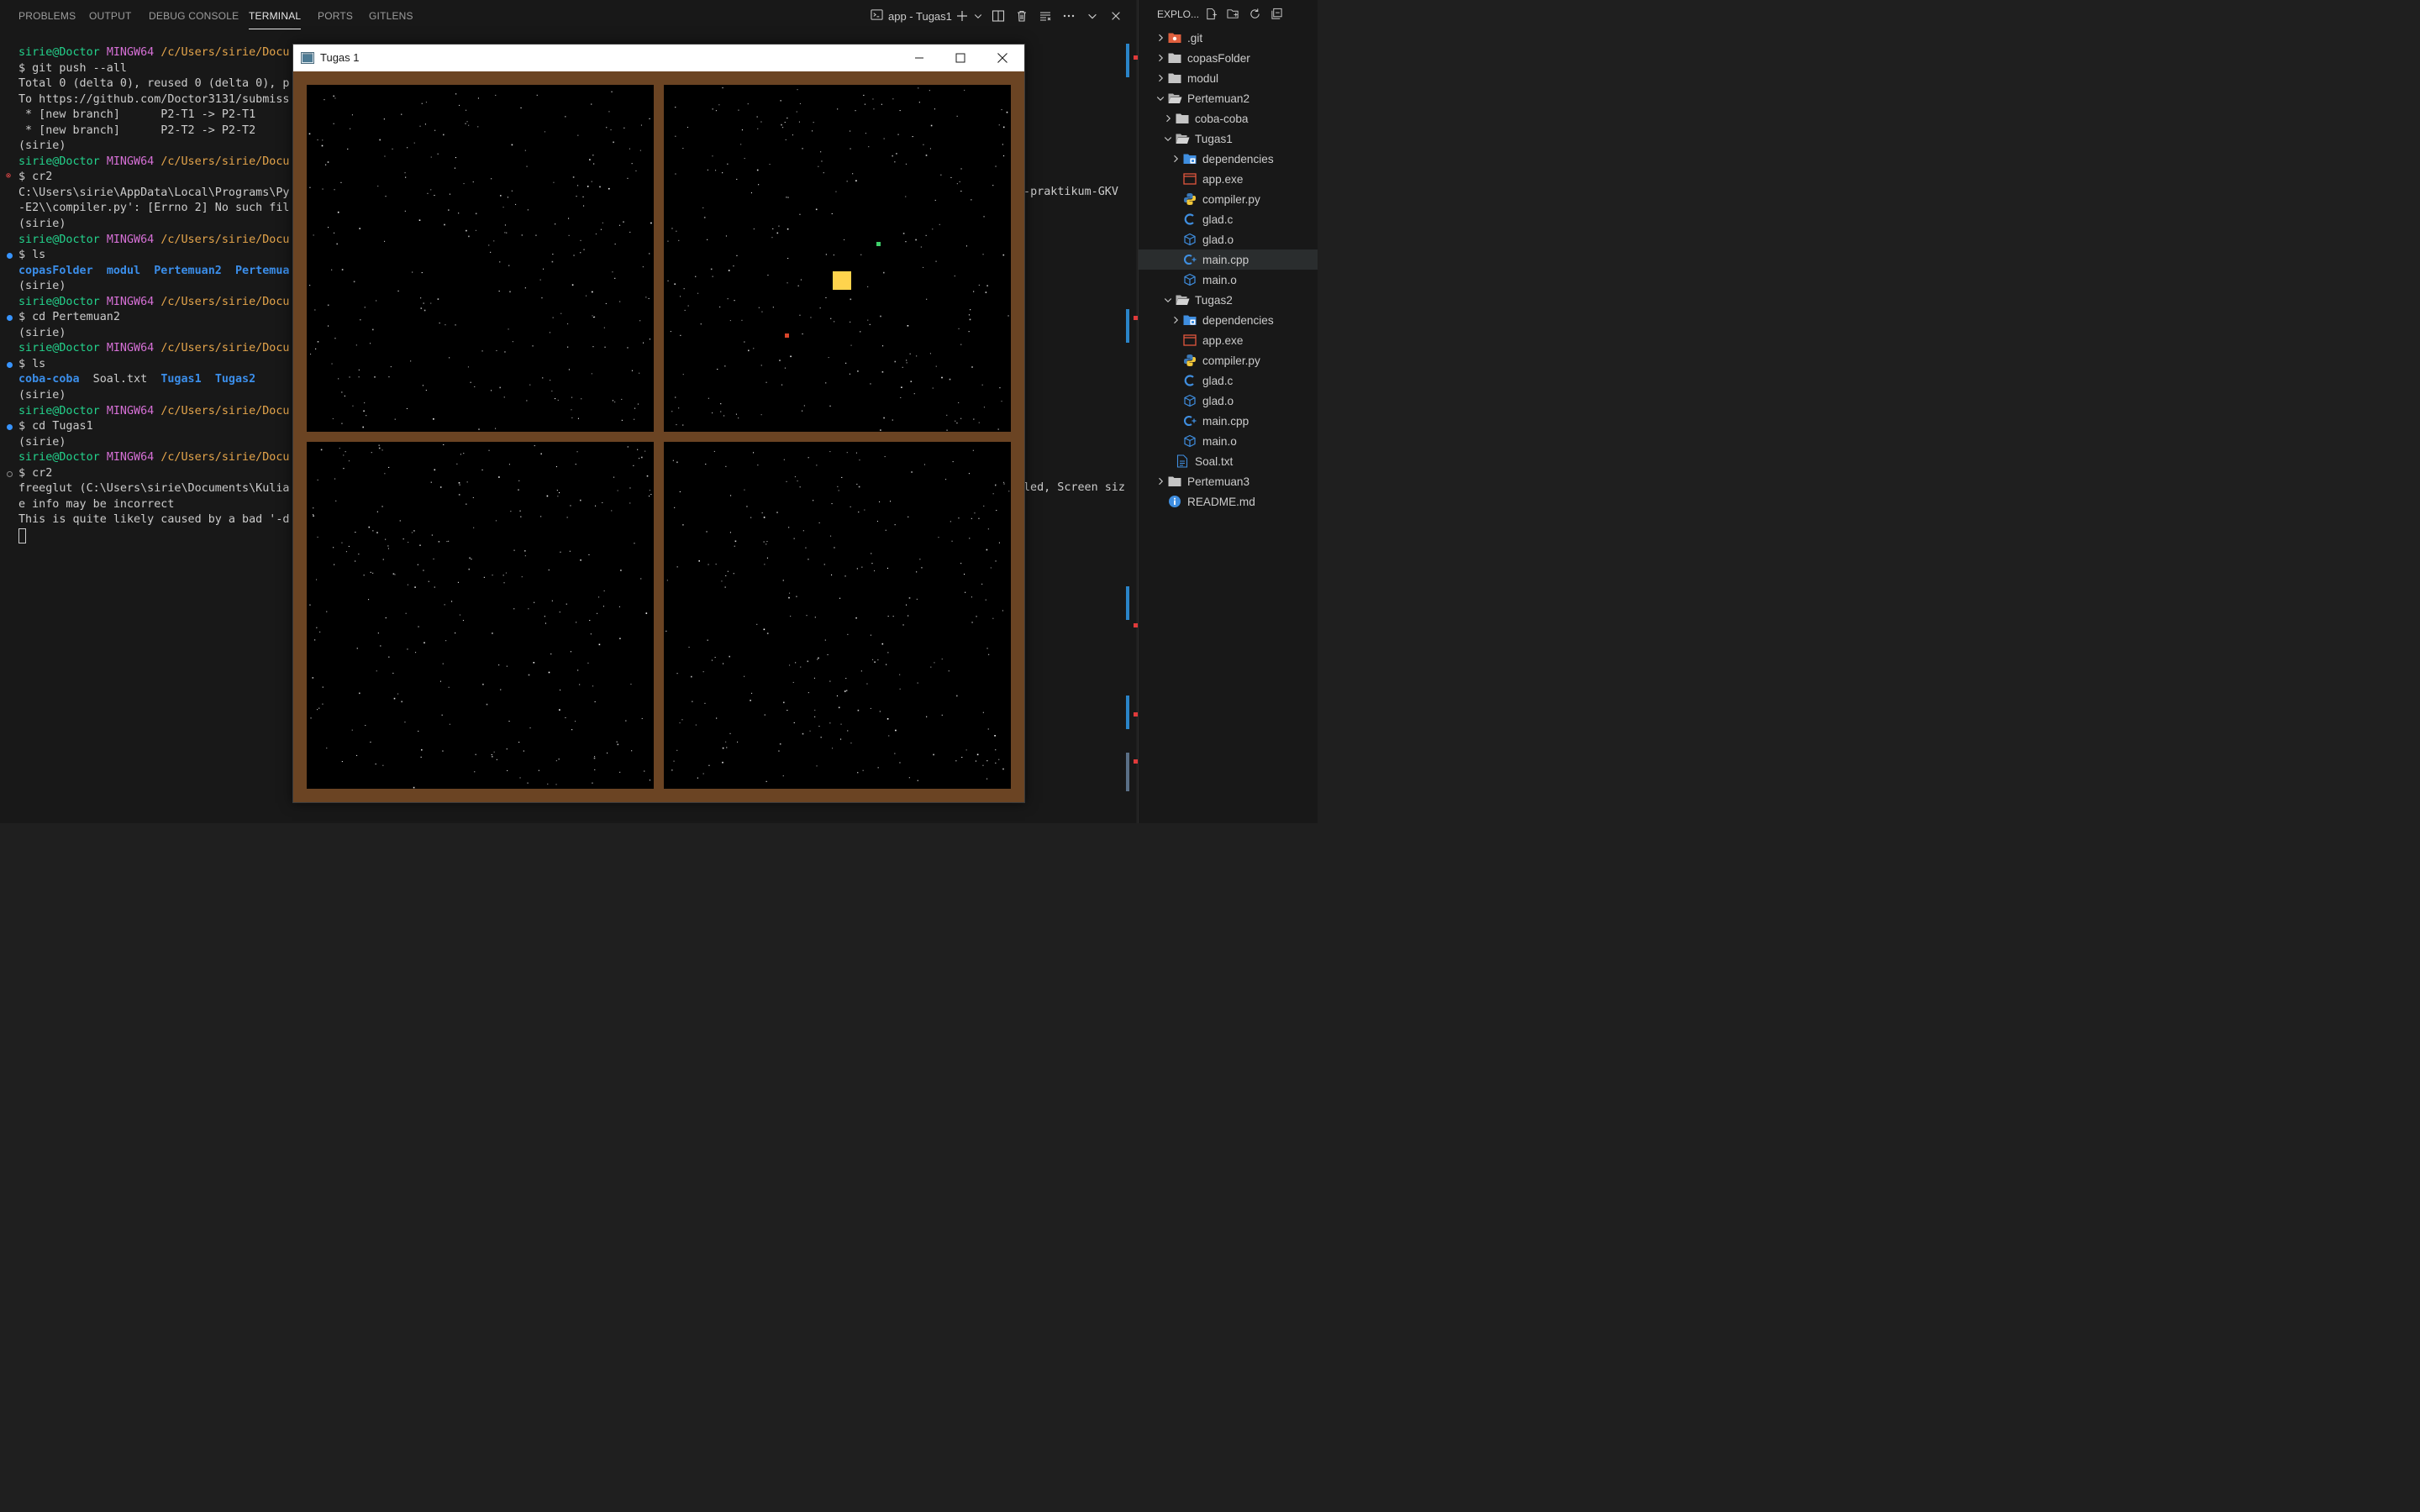  I want to click on tree-folder: .git, so click(1228, 38).